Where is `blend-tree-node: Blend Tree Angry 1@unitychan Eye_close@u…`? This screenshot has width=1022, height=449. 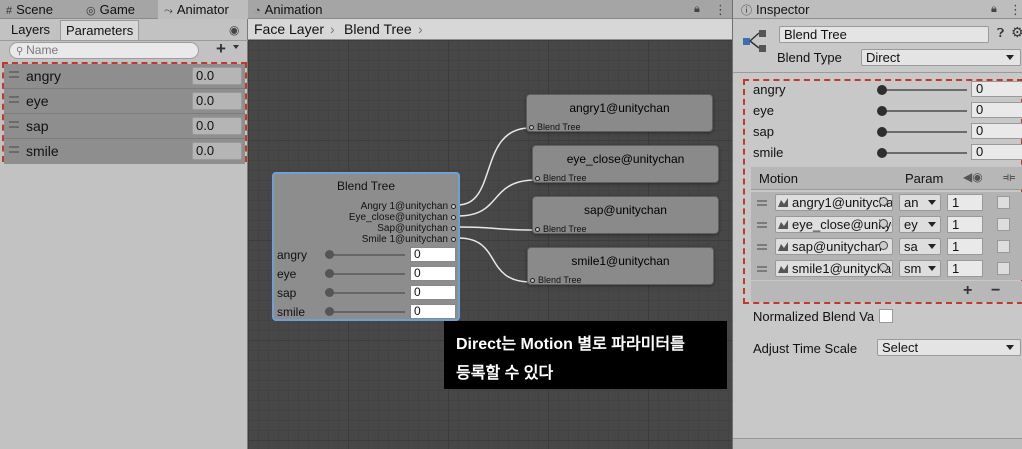 blend-tree-node: Blend Tree Angry 1@unitychan Eye_close@u… is located at coordinates (366, 246).